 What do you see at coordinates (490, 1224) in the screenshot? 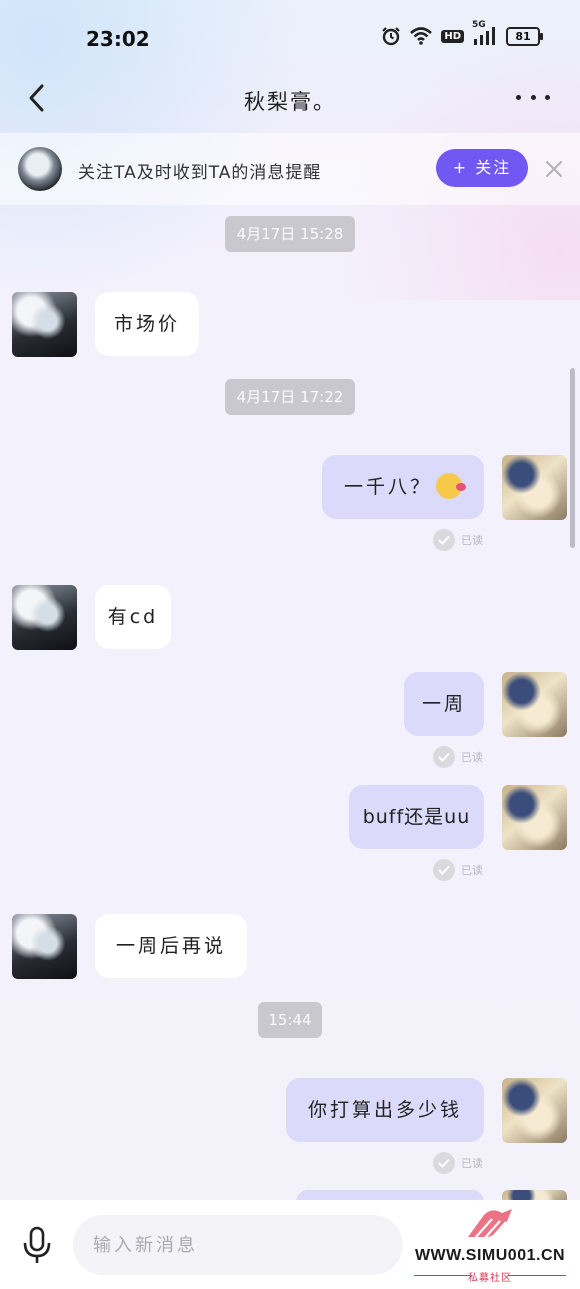
I see `simu-logo-icon` at bounding box center [490, 1224].